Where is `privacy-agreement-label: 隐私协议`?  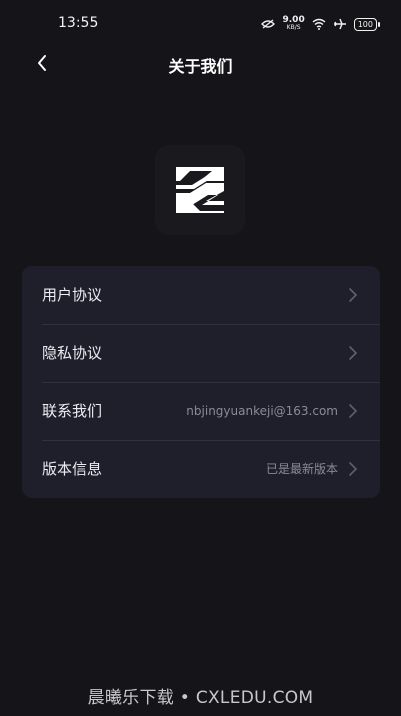
privacy-agreement-label: 隐私协议 is located at coordinates (72, 353).